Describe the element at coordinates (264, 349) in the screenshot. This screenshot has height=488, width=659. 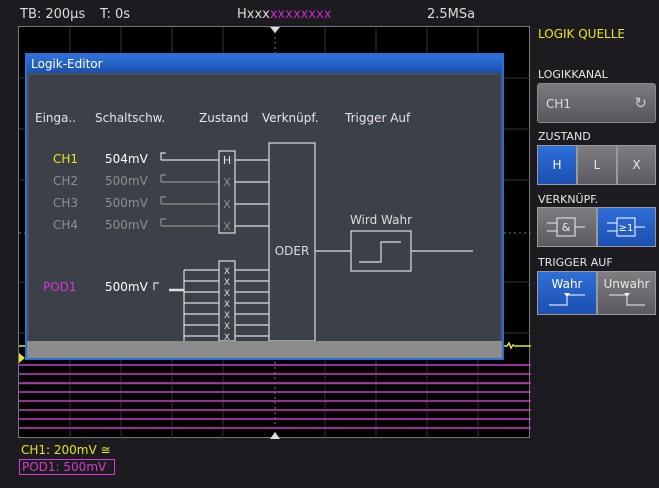
I see `dialog-footer` at that location.